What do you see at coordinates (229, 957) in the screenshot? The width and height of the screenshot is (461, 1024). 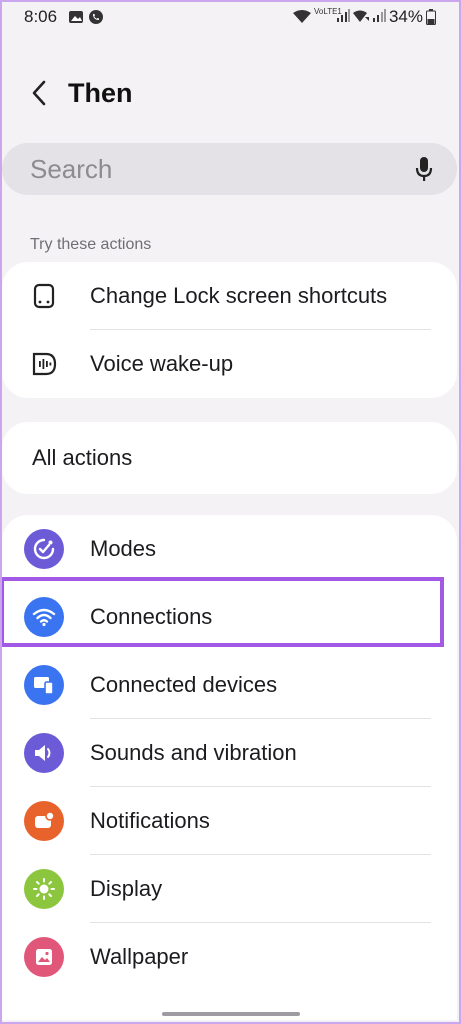 I see `category-wallpaper: Wallpaper` at bounding box center [229, 957].